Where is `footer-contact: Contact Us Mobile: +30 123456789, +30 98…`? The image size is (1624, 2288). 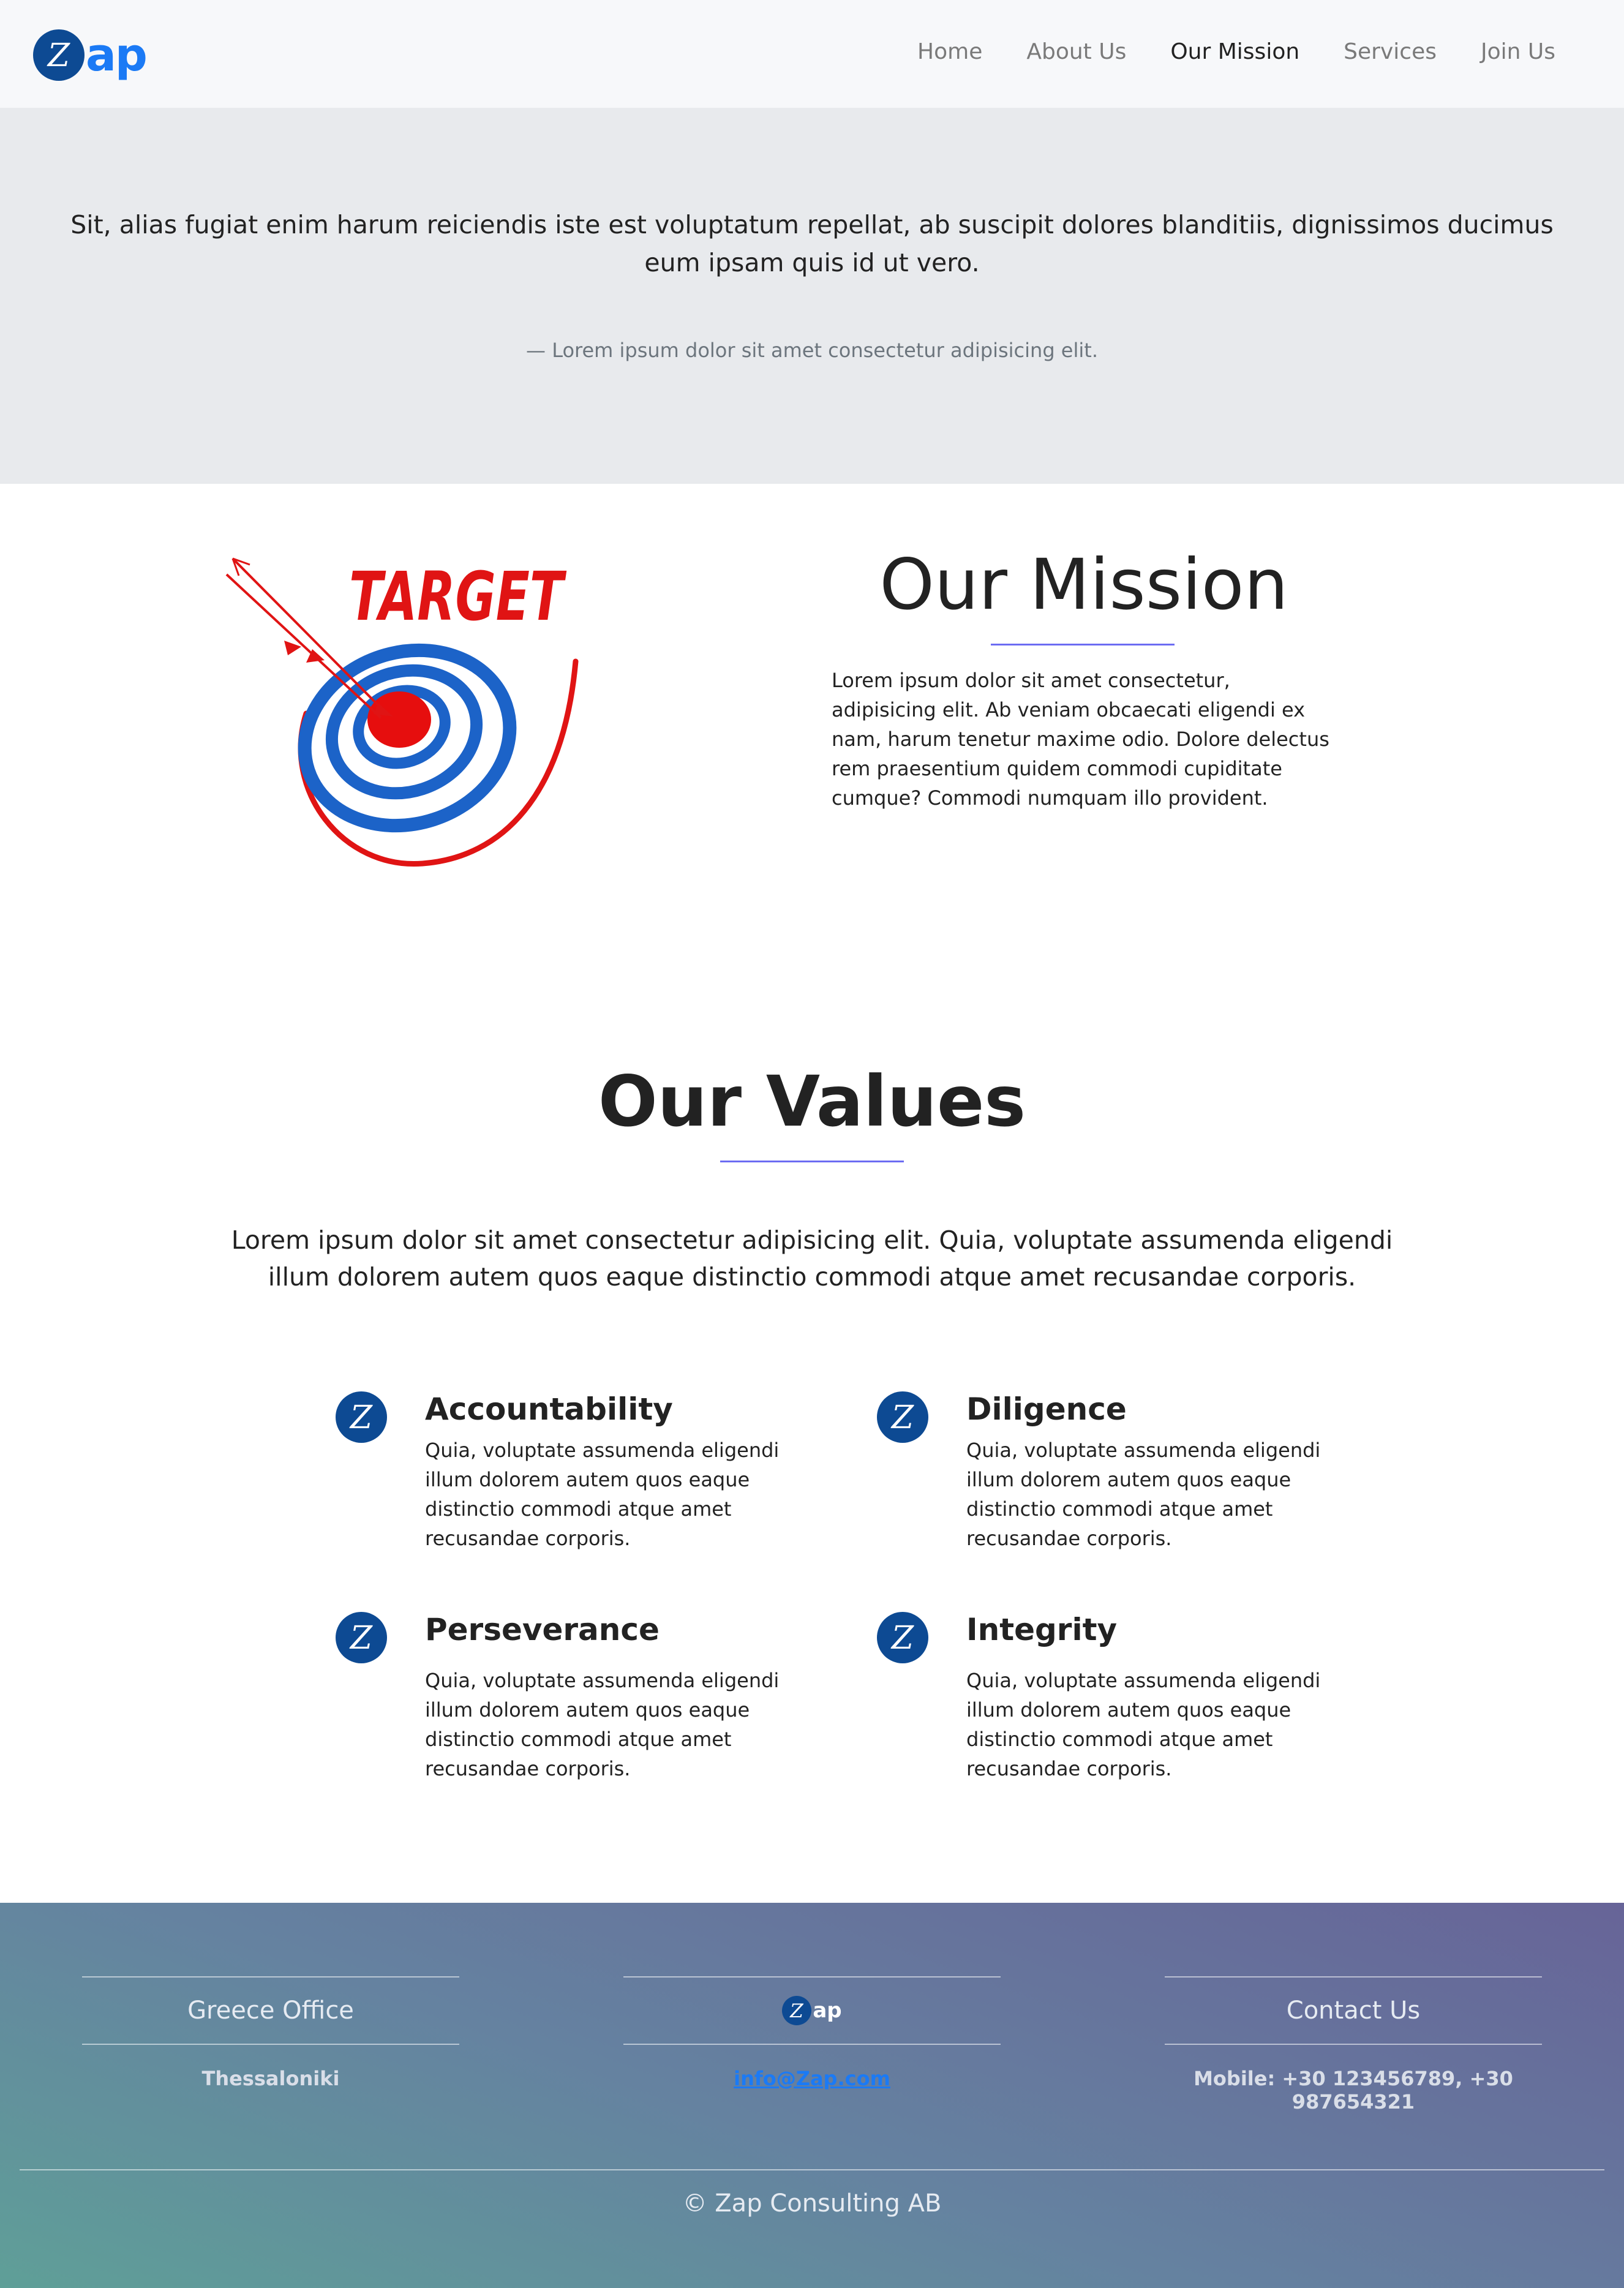
footer-contact: Contact Us Mobile: +30 123456789, +30 98… is located at coordinates (1354, 2044).